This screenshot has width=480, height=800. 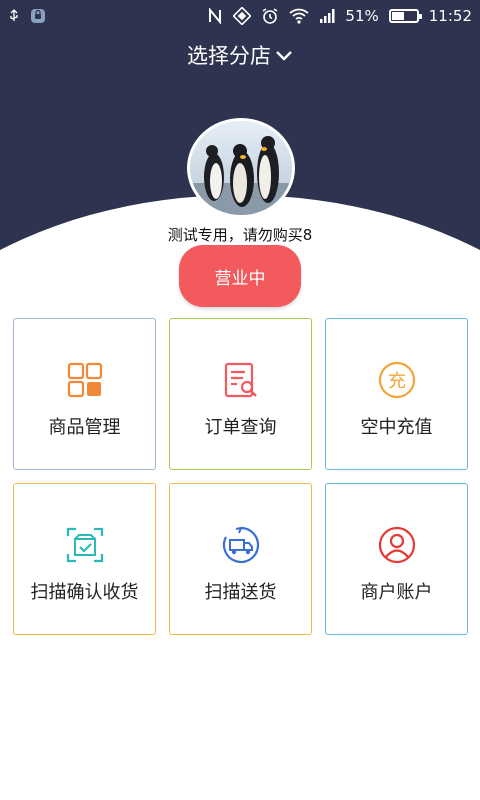 What do you see at coordinates (405, 16) in the screenshot?
I see `battery-icon` at bounding box center [405, 16].